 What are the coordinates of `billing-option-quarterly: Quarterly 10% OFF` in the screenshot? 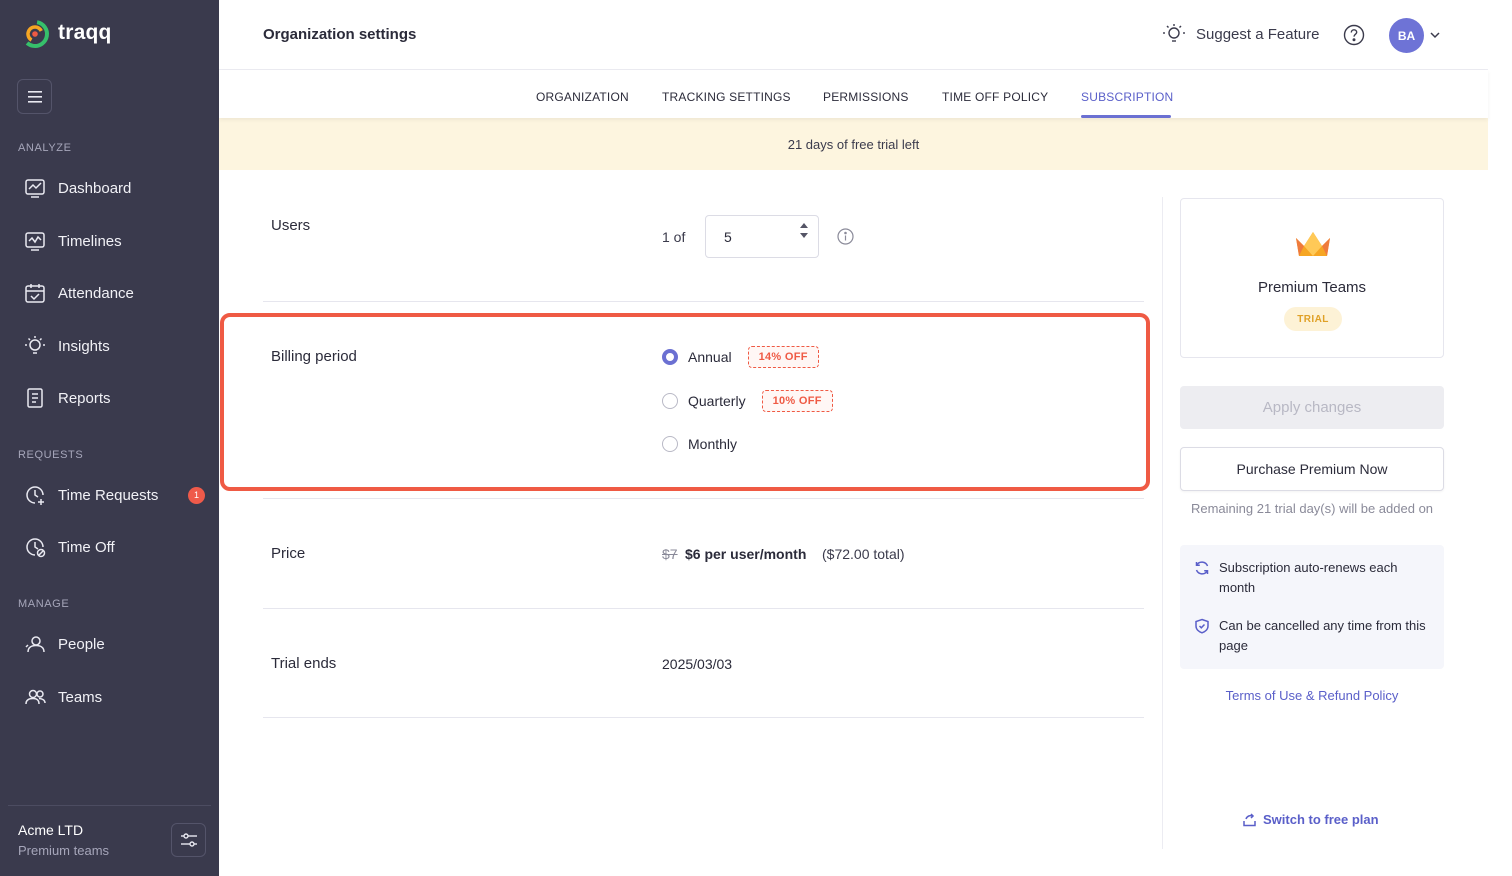 It's located at (747, 401).